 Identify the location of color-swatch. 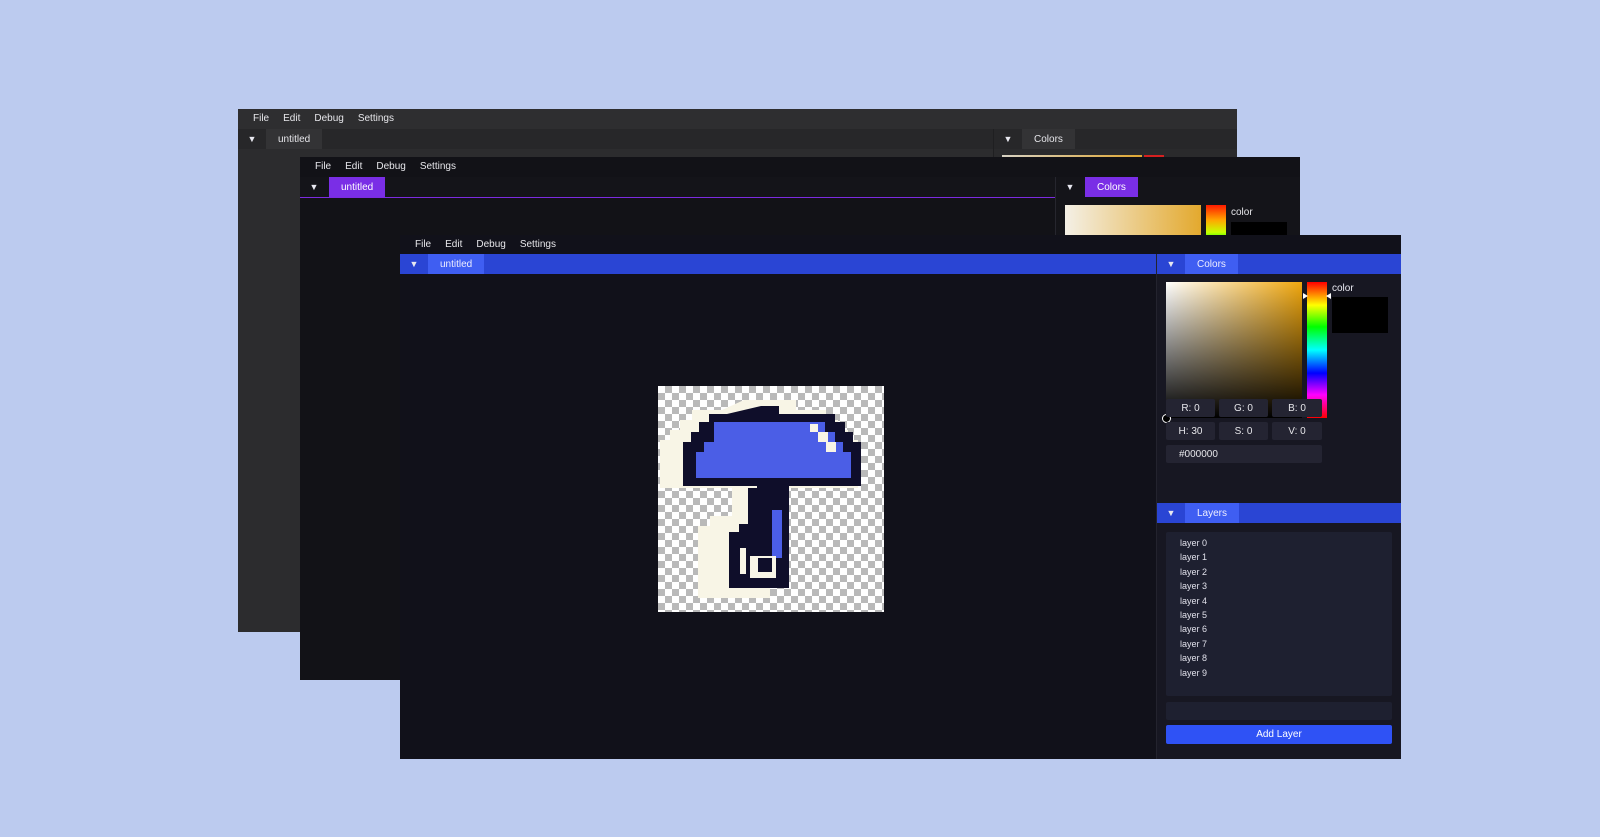
(1360, 315).